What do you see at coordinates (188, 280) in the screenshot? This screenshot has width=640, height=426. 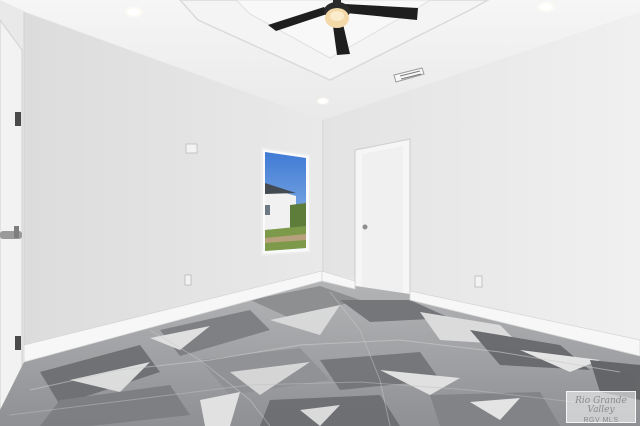 I see `outlet-left-wall` at bounding box center [188, 280].